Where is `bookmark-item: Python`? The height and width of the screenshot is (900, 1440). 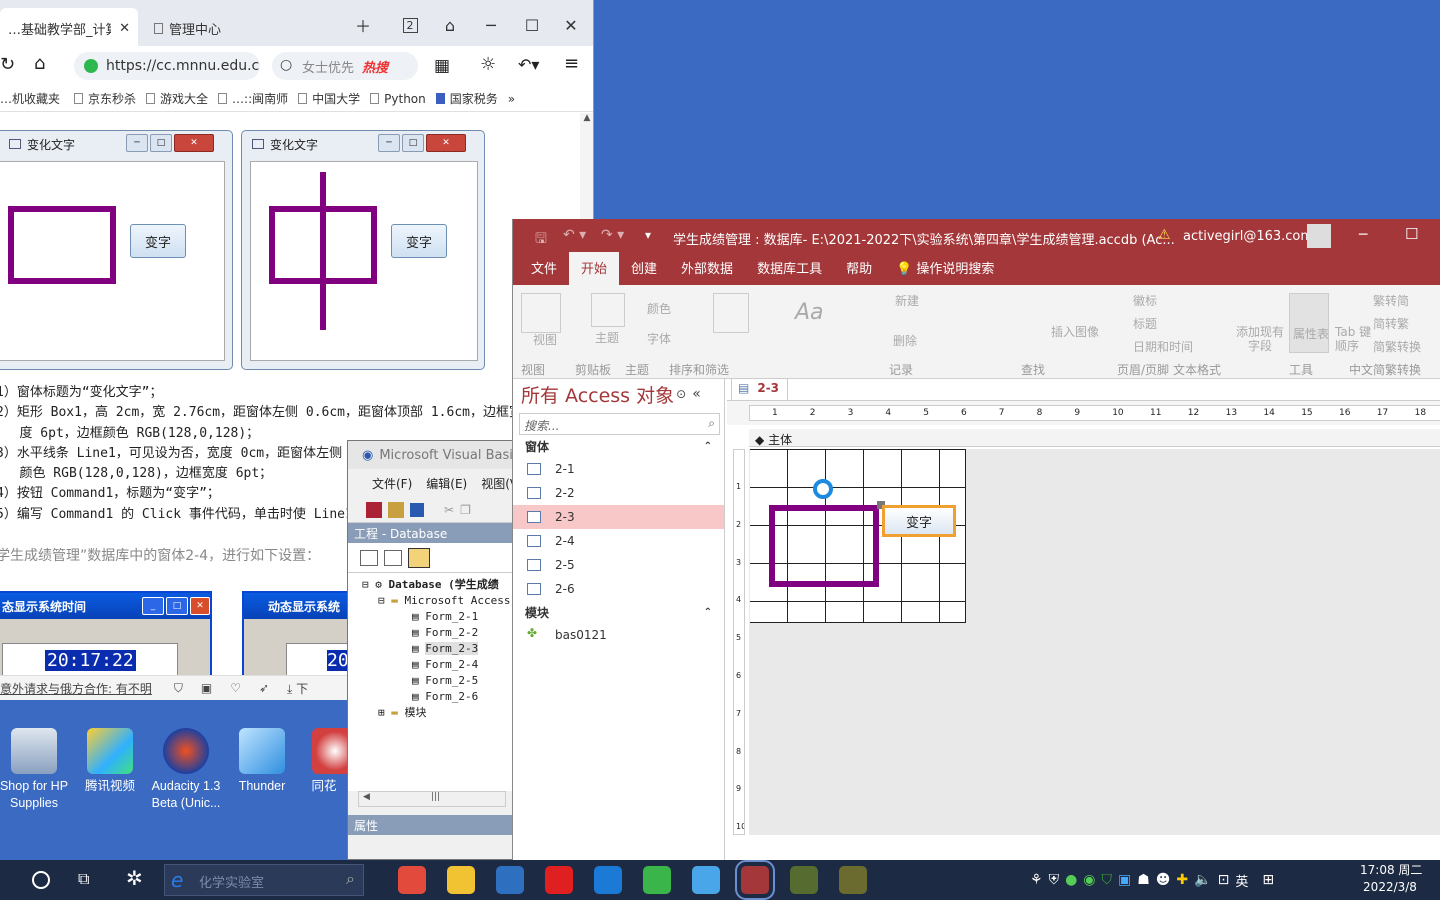 bookmark-item: Python is located at coordinates (398, 99).